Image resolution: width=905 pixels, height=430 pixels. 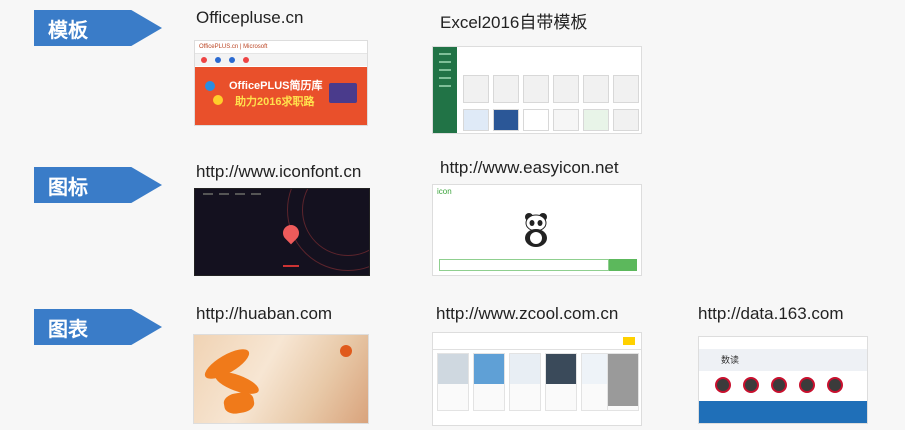 What do you see at coordinates (783, 412) in the screenshot?
I see `data163-footer` at bounding box center [783, 412].